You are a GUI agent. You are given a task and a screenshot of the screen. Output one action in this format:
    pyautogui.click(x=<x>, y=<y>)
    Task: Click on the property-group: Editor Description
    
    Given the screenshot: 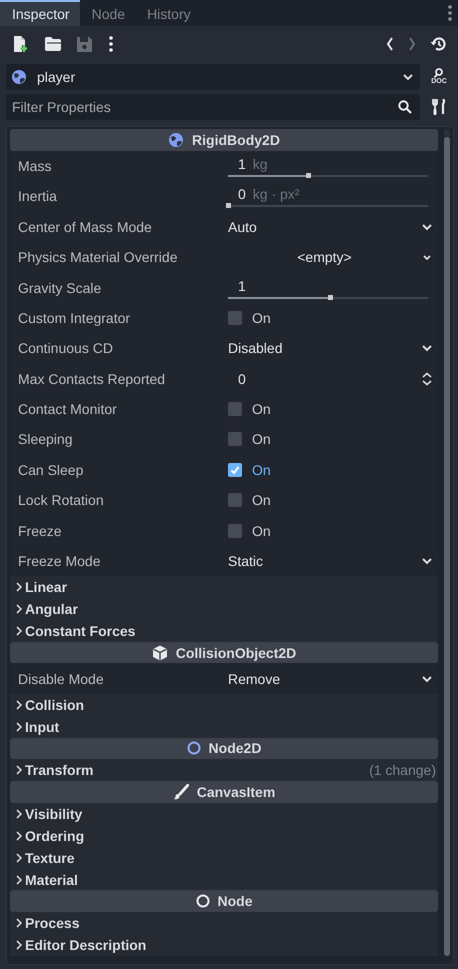 What is the action you would take?
    pyautogui.click(x=224, y=945)
    